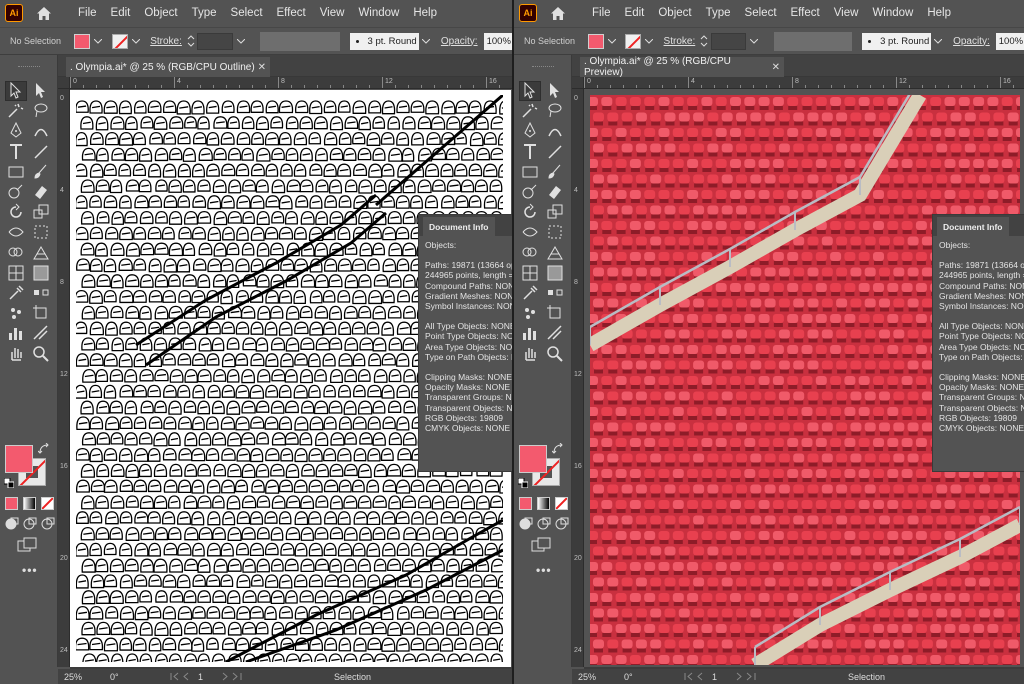 This screenshot has height=684, width=1024. Describe the element at coordinates (30, 523) in the screenshot. I see `draw-behind-icon` at that location.